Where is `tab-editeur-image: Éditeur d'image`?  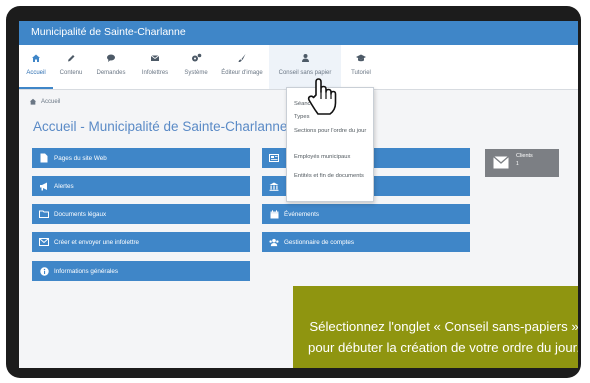 tab-editeur-image: Éditeur d'image is located at coordinates (242, 67).